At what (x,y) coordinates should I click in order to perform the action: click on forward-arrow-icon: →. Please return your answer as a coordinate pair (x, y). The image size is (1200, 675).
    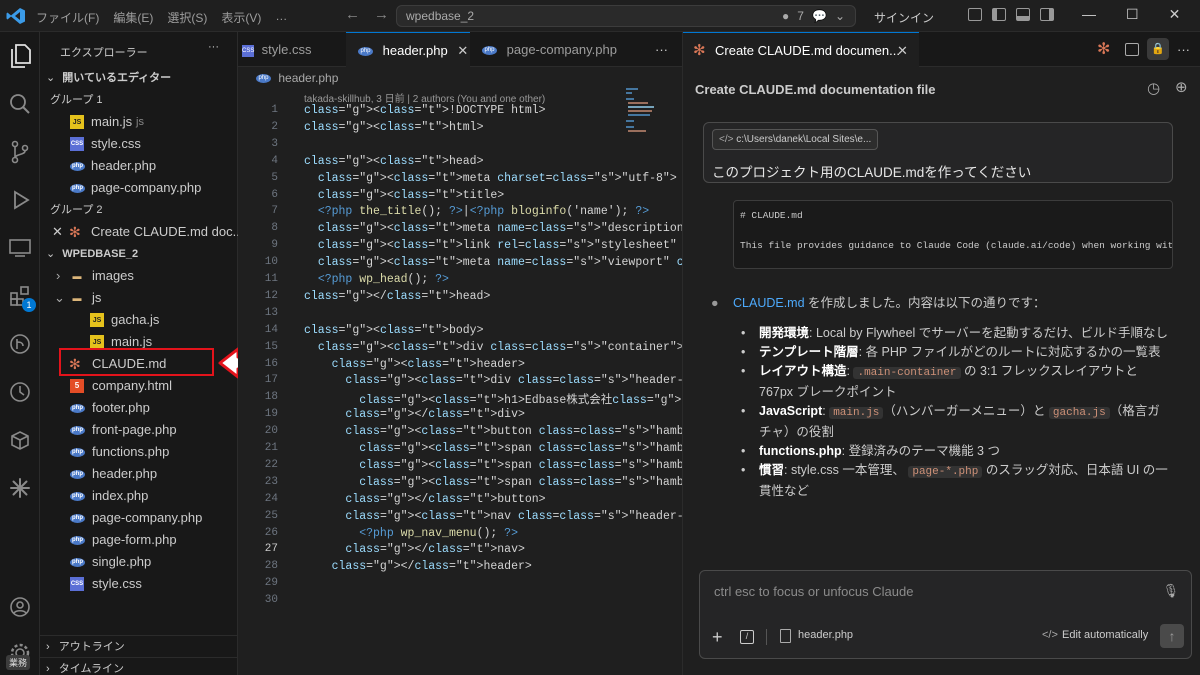
    Looking at the image, I should click on (381, 14).